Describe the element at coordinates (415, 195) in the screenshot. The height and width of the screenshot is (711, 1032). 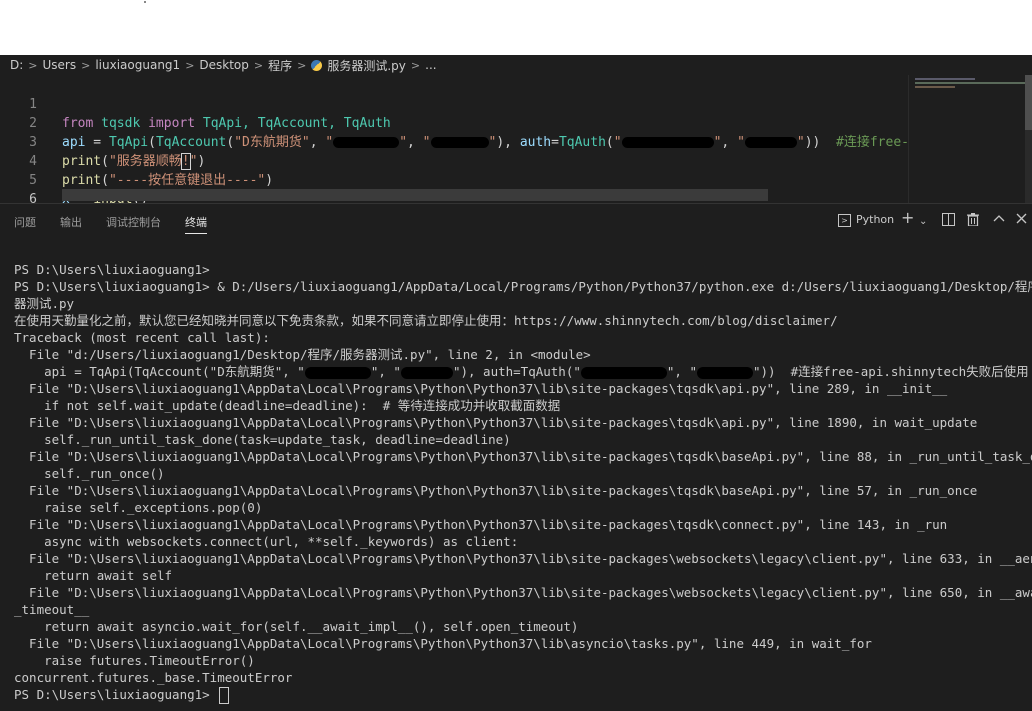
I see `horizontal-scrollbar` at that location.